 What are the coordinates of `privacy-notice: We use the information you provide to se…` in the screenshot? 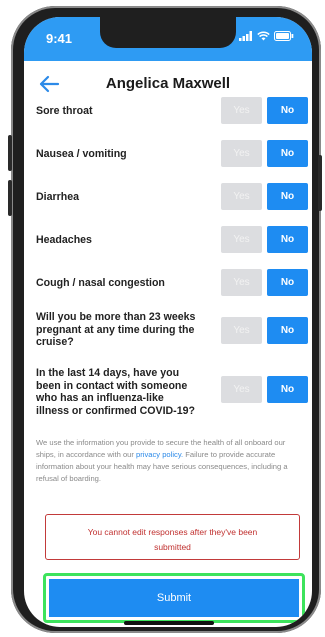 It's located at (169, 461).